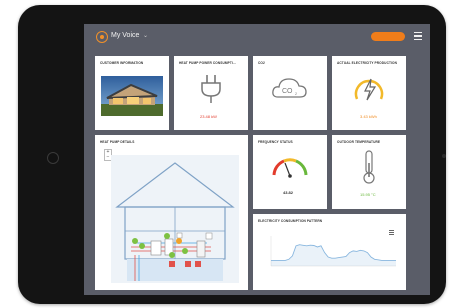 The width and height of the screenshot is (452, 308). What do you see at coordinates (418, 36) in the screenshot?
I see `hamburger-icon` at bounding box center [418, 36].